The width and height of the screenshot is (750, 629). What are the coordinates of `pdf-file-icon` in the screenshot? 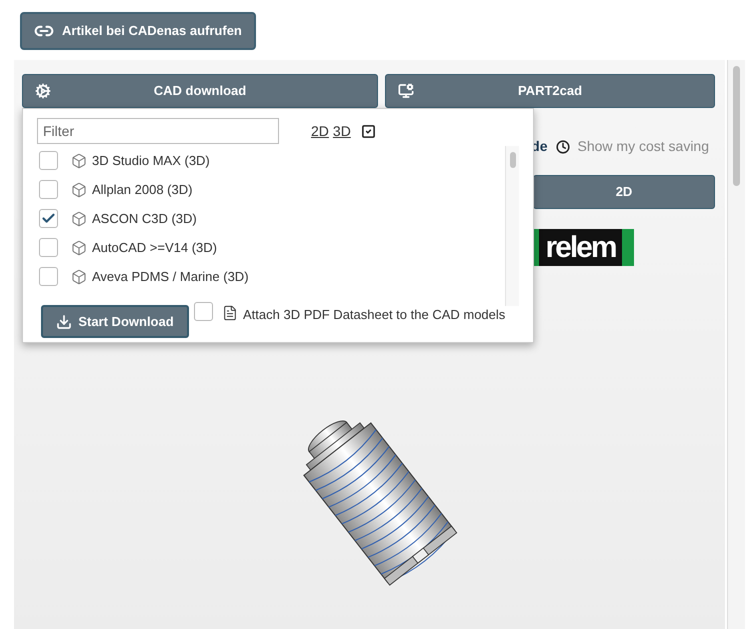 It's located at (230, 313).